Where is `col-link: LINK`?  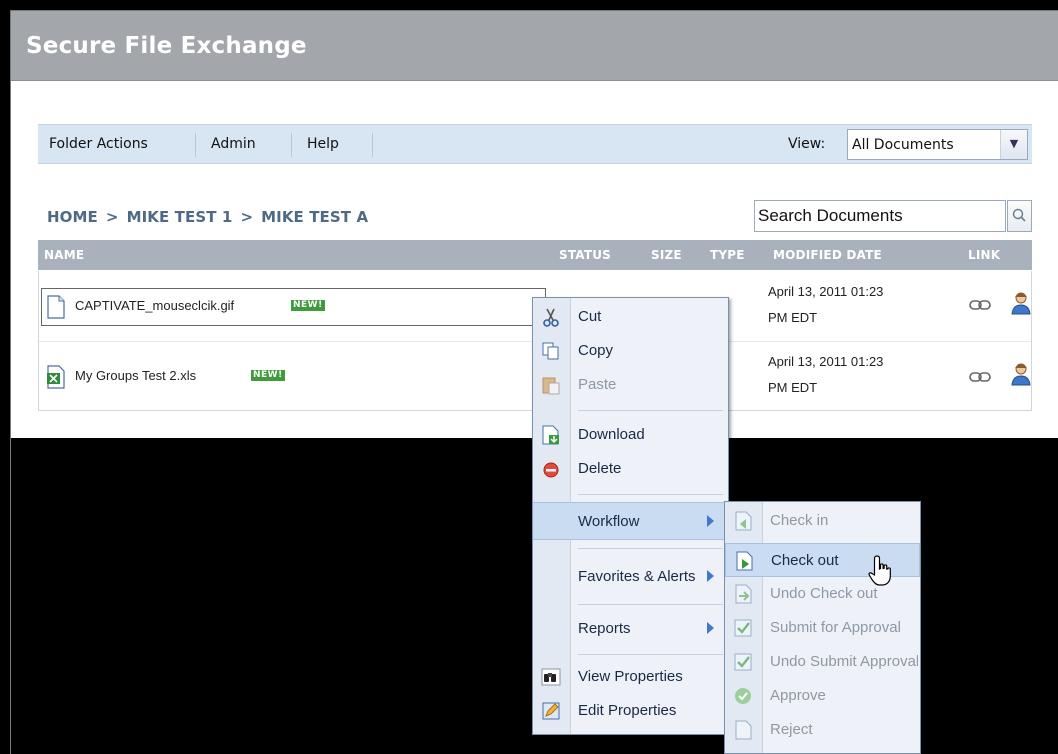
col-link: LINK is located at coordinates (984, 255).